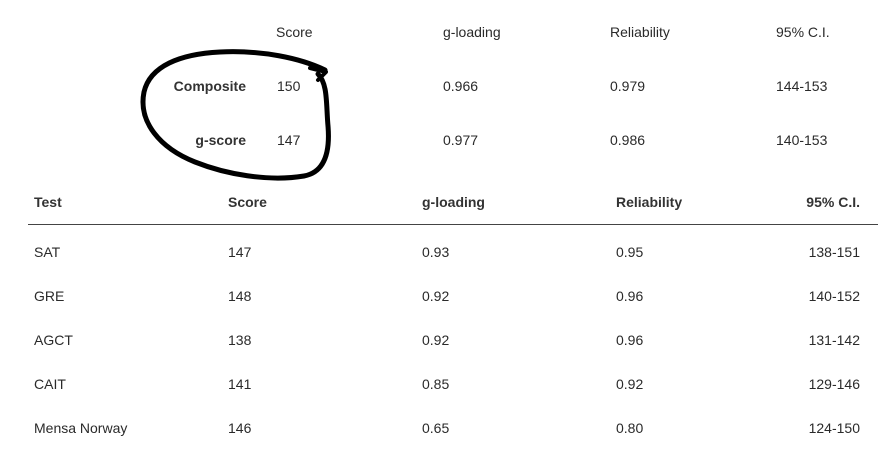 Image resolution: width=879 pixels, height=454 pixels. Describe the element at coordinates (834, 252) in the screenshot. I see `cell-ci: 138-151` at that location.